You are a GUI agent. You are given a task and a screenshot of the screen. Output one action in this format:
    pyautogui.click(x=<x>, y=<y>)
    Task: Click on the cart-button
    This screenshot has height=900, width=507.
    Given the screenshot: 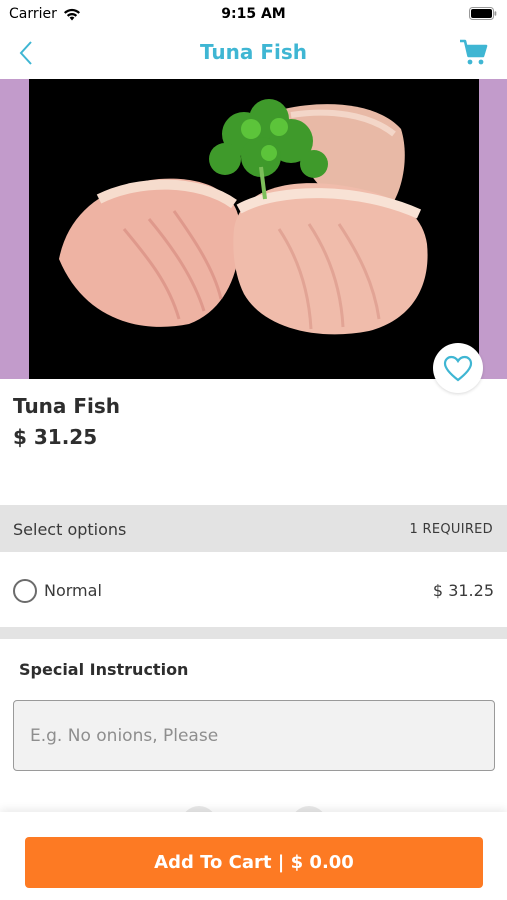 What is the action you would take?
    pyautogui.click(x=474, y=53)
    